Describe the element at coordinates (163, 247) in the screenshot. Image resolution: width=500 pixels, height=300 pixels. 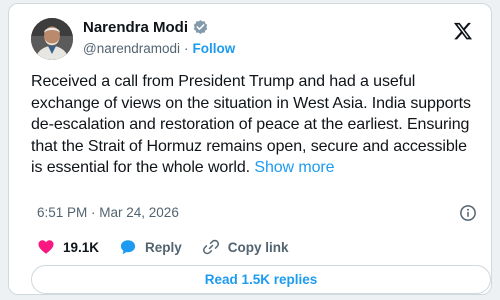
I see `reply-label: Reply` at that location.